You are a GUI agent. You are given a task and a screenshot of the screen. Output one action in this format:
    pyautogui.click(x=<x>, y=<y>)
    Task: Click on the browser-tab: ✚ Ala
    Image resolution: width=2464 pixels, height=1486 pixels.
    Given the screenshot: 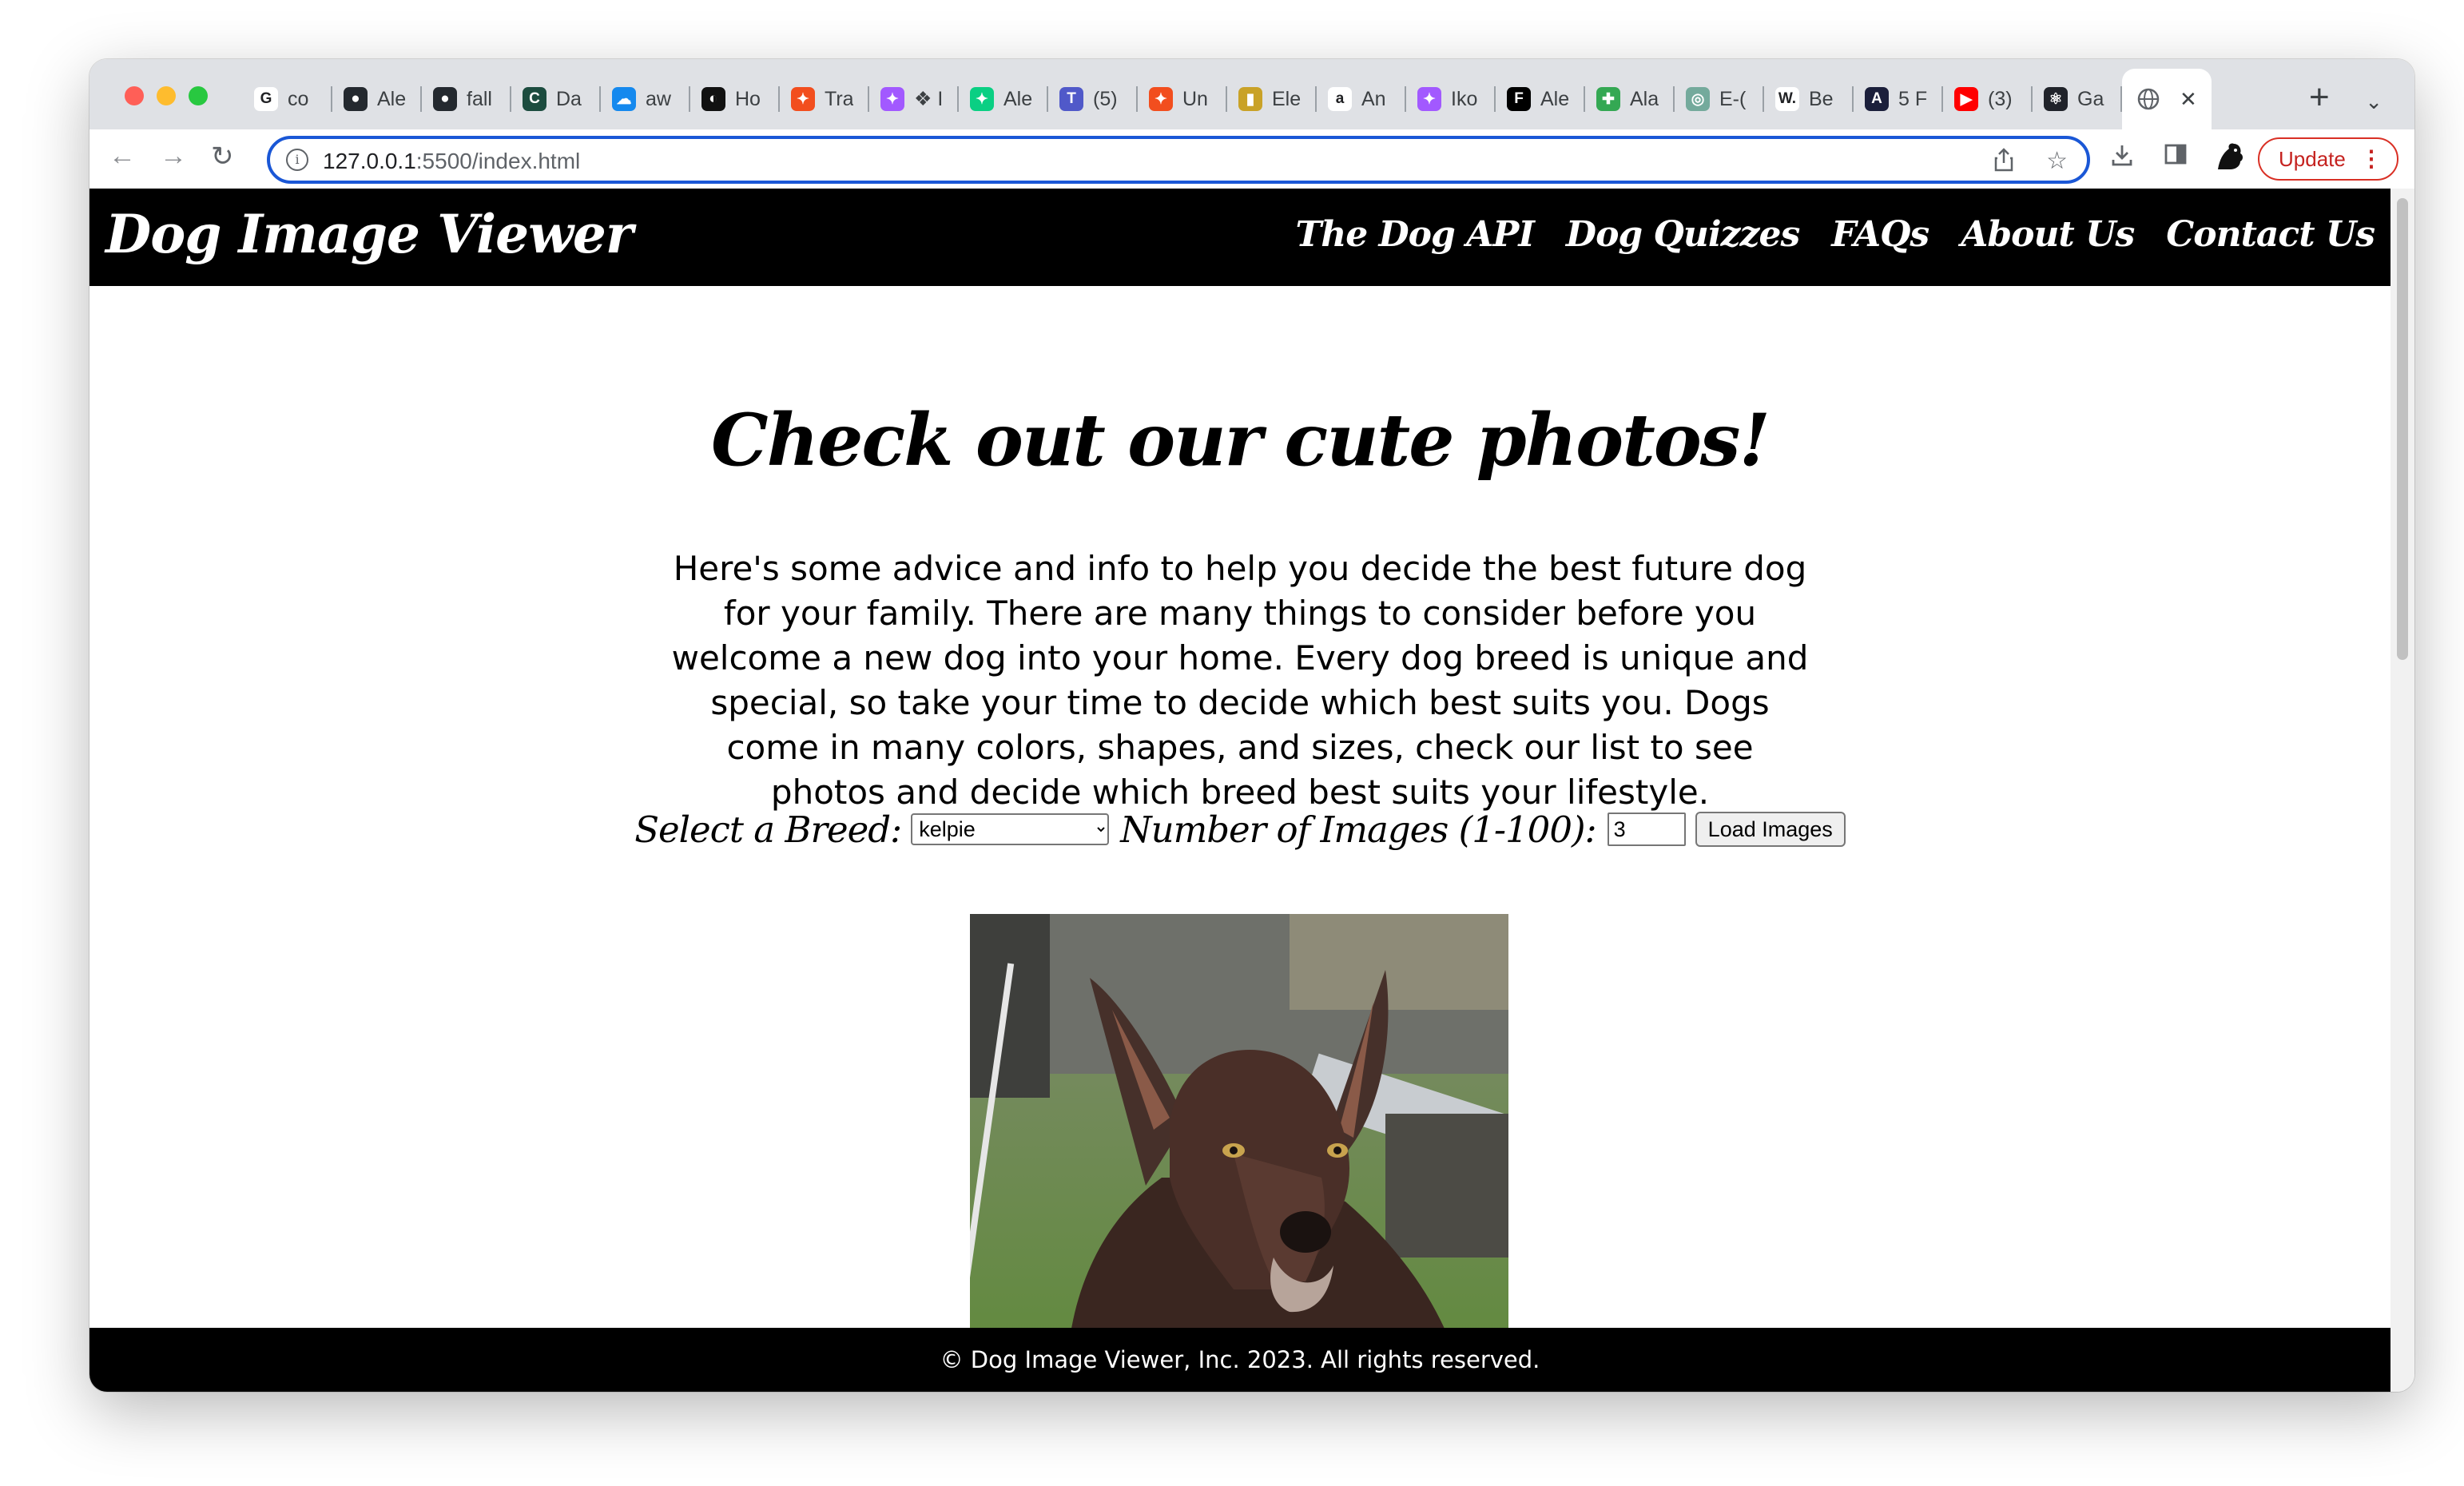 What is the action you would take?
    pyautogui.click(x=1630, y=99)
    